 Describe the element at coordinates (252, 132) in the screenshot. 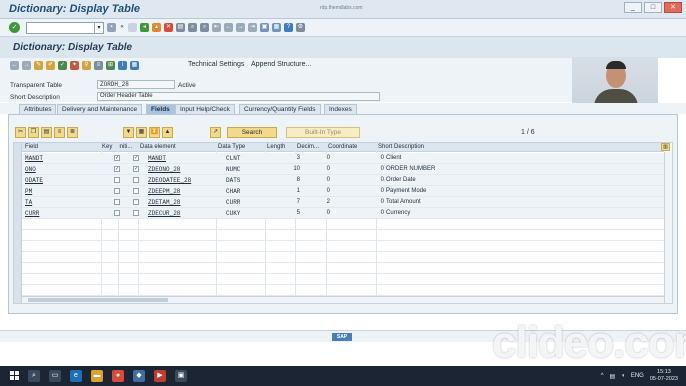

I see `search-button: Search` at that location.